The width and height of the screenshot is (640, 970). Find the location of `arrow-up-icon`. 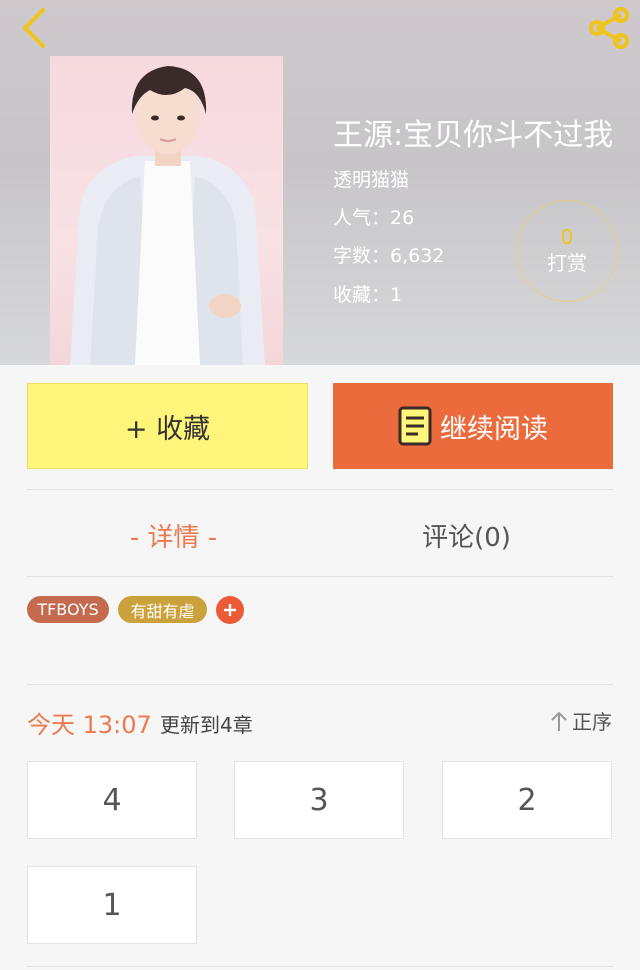

arrow-up-icon is located at coordinates (559, 721).